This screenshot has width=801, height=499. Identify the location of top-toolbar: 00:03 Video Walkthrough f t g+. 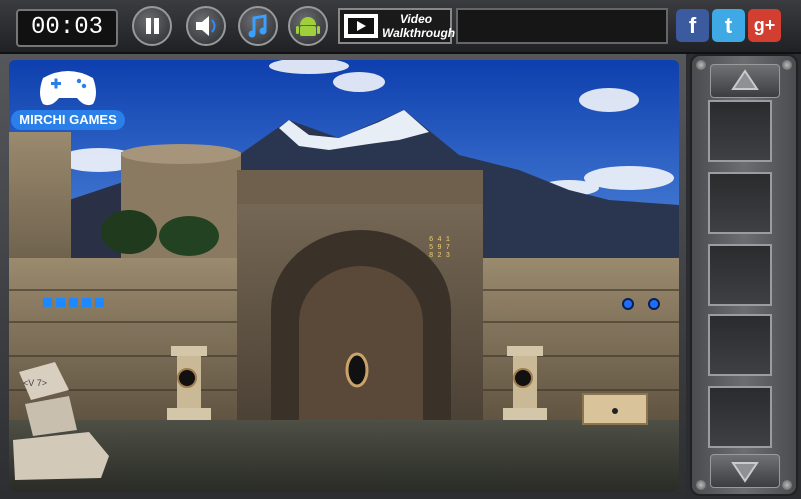
(400, 27).